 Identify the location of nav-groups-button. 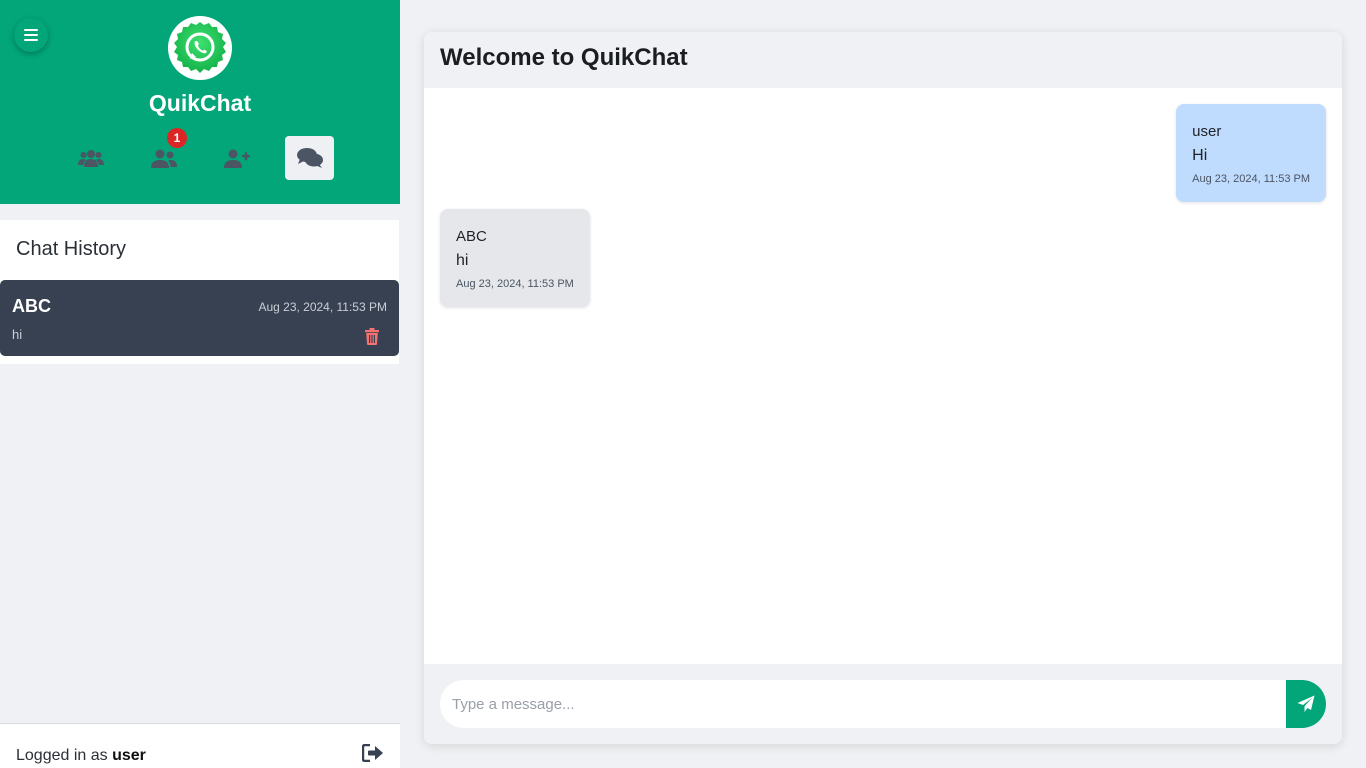
(90, 158).